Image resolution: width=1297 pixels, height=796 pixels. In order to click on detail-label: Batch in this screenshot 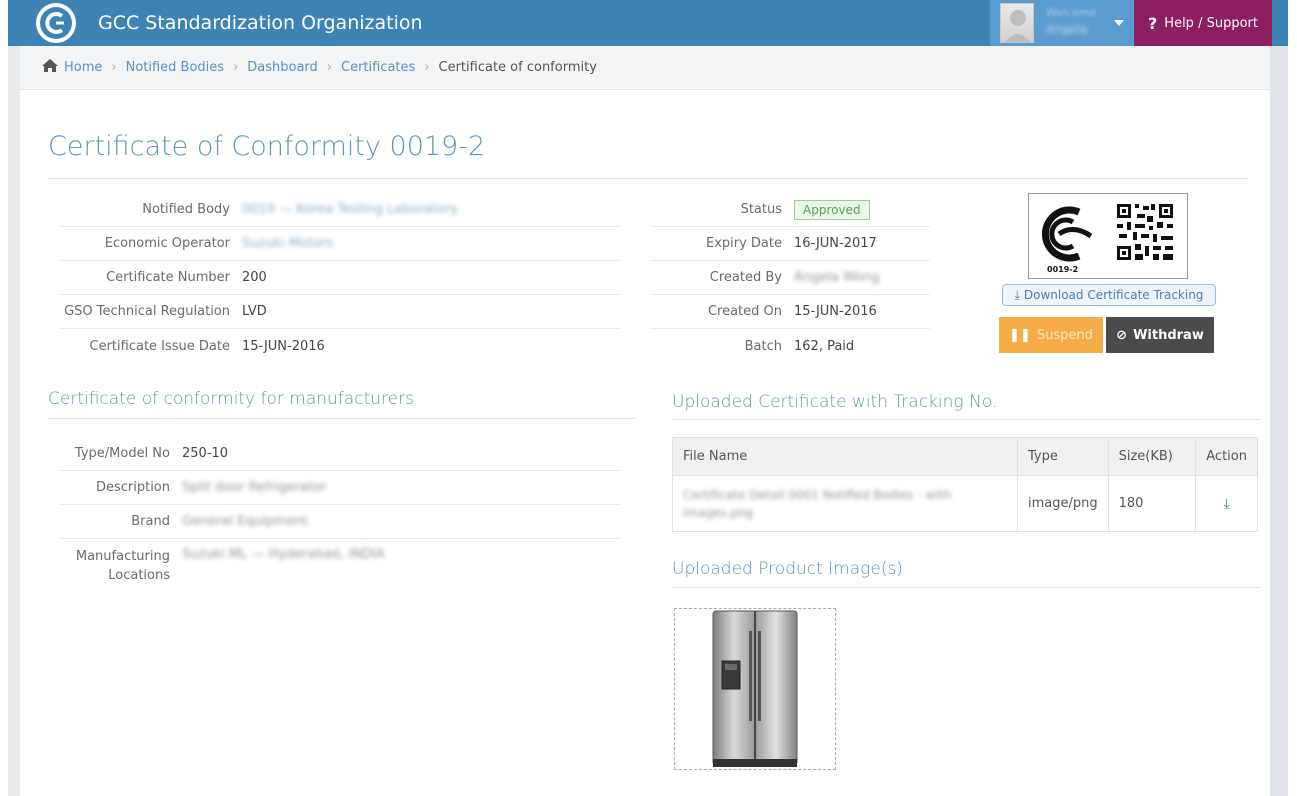, I will do `click(763, 346)`.